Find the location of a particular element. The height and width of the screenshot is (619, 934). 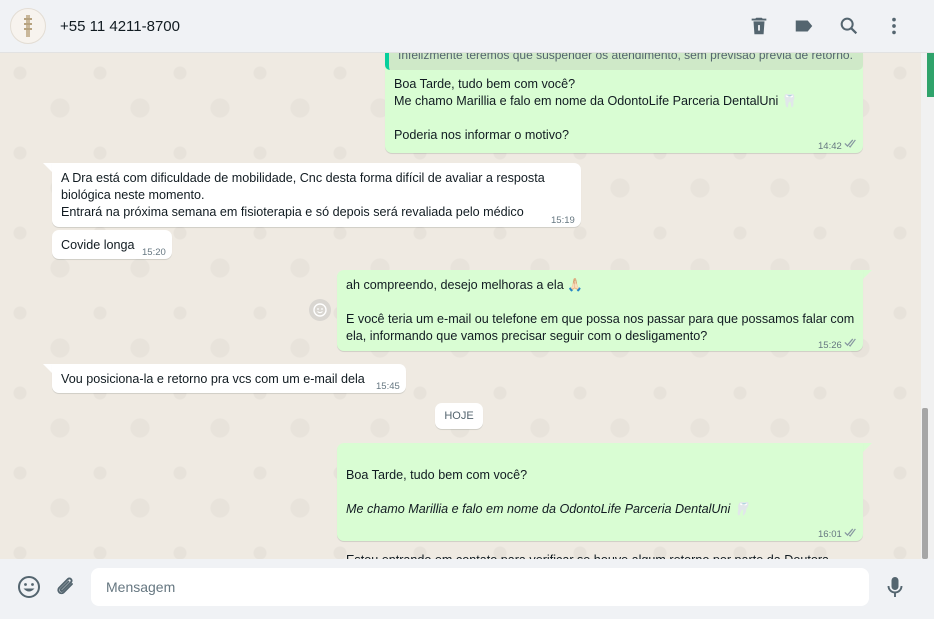

smiley-icon is located at coordinates (320, 310).